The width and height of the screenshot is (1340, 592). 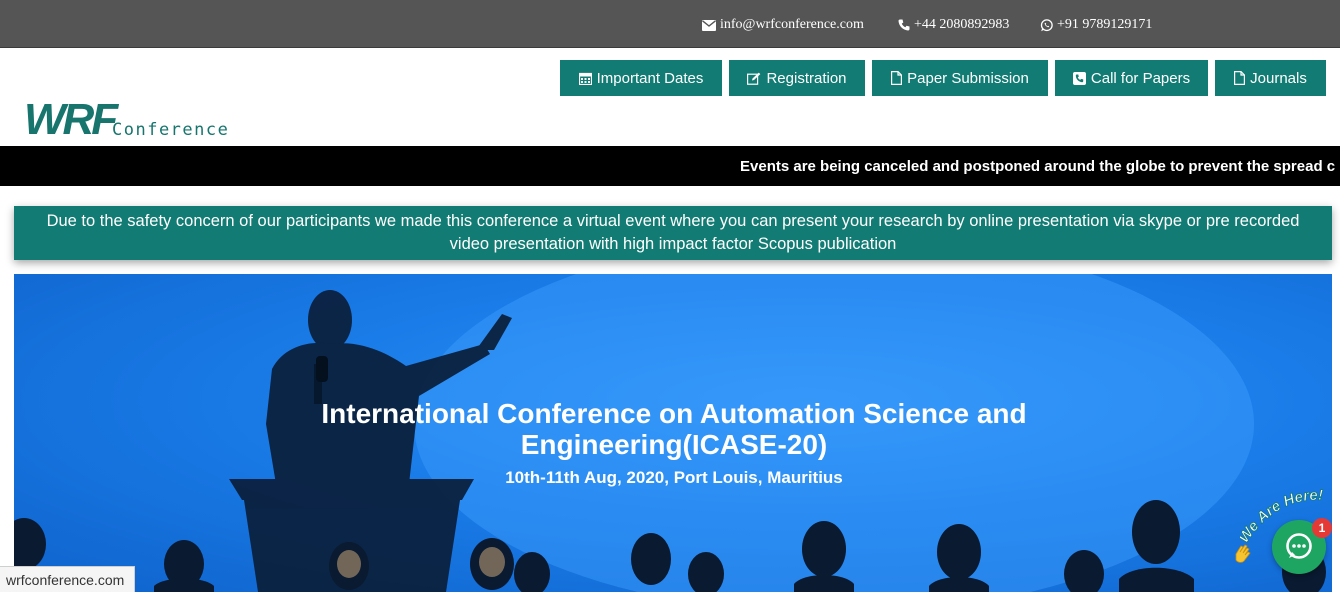 I want to click on phone-text: +44 2080892983, so click(x=962, y=24).